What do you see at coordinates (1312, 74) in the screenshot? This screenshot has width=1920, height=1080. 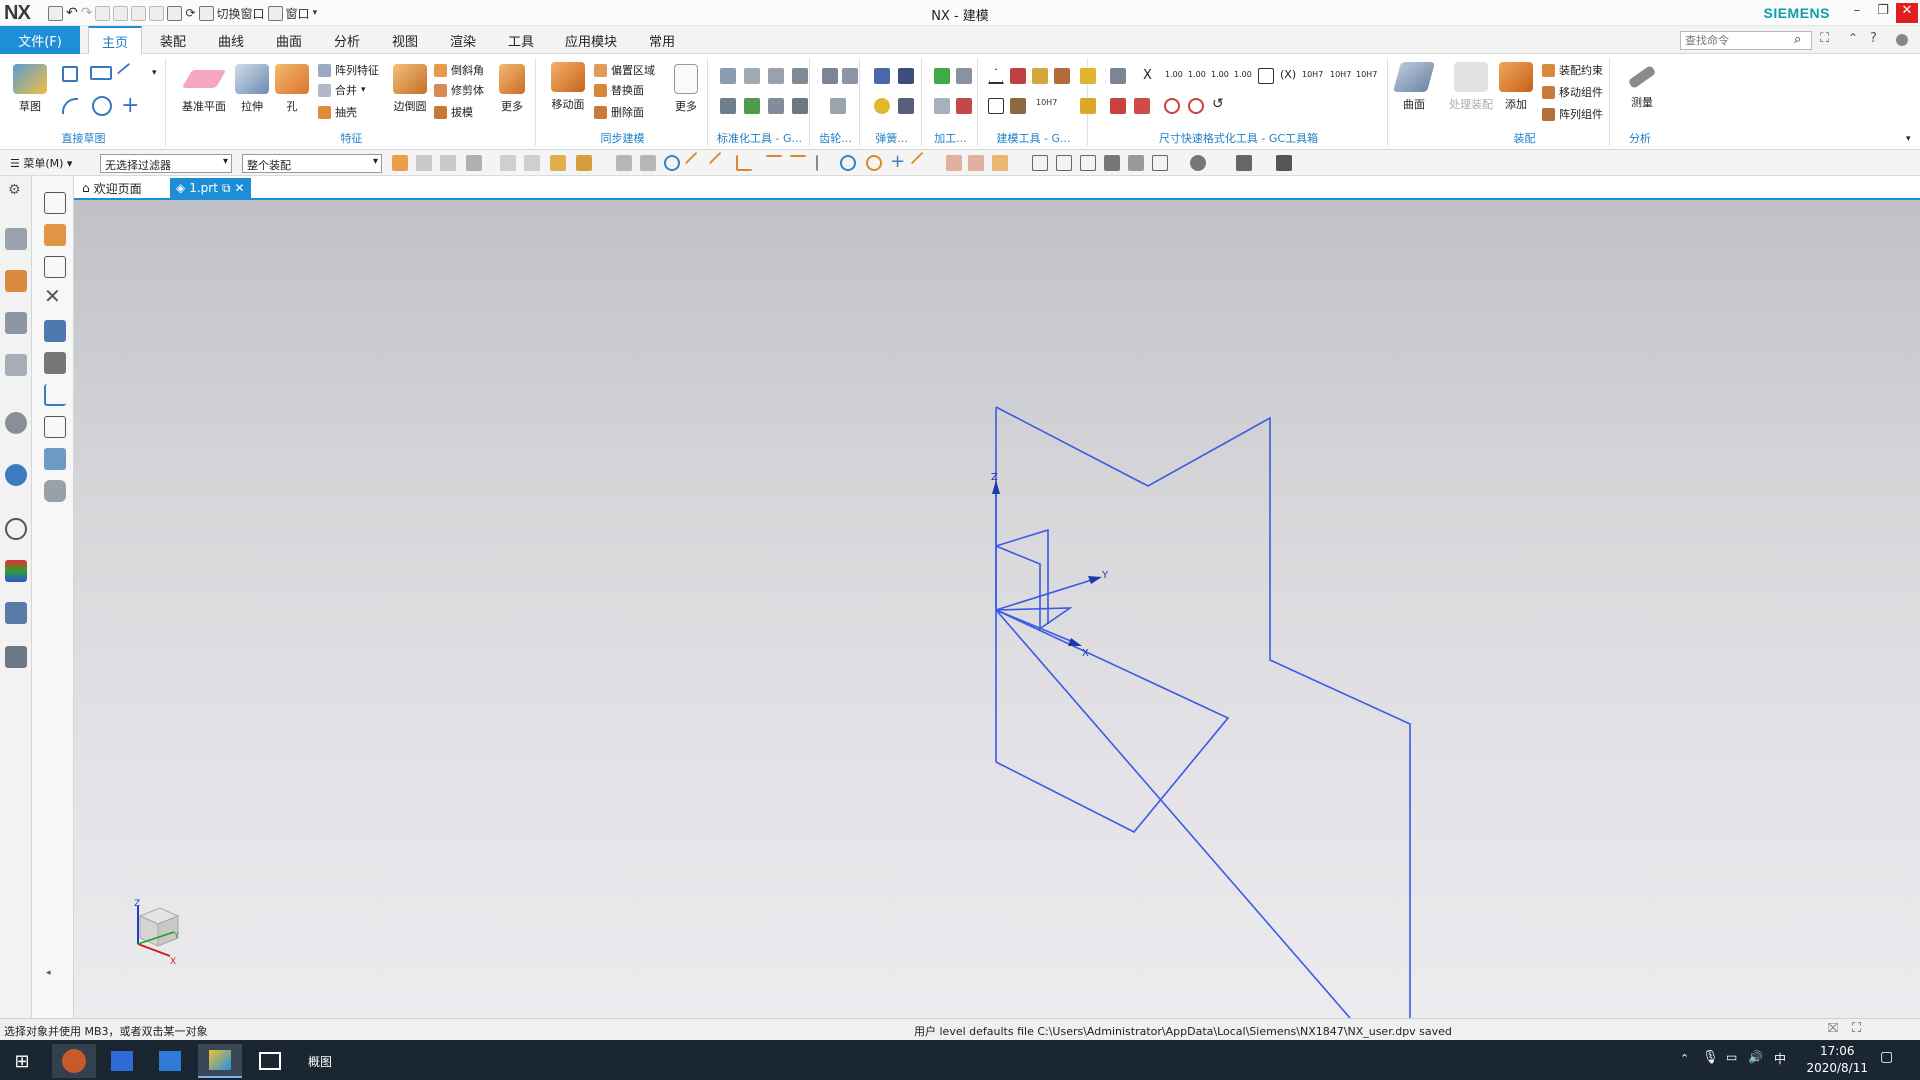 I see `dim-value-5: 10H7` at bounding box center [1312, 74].